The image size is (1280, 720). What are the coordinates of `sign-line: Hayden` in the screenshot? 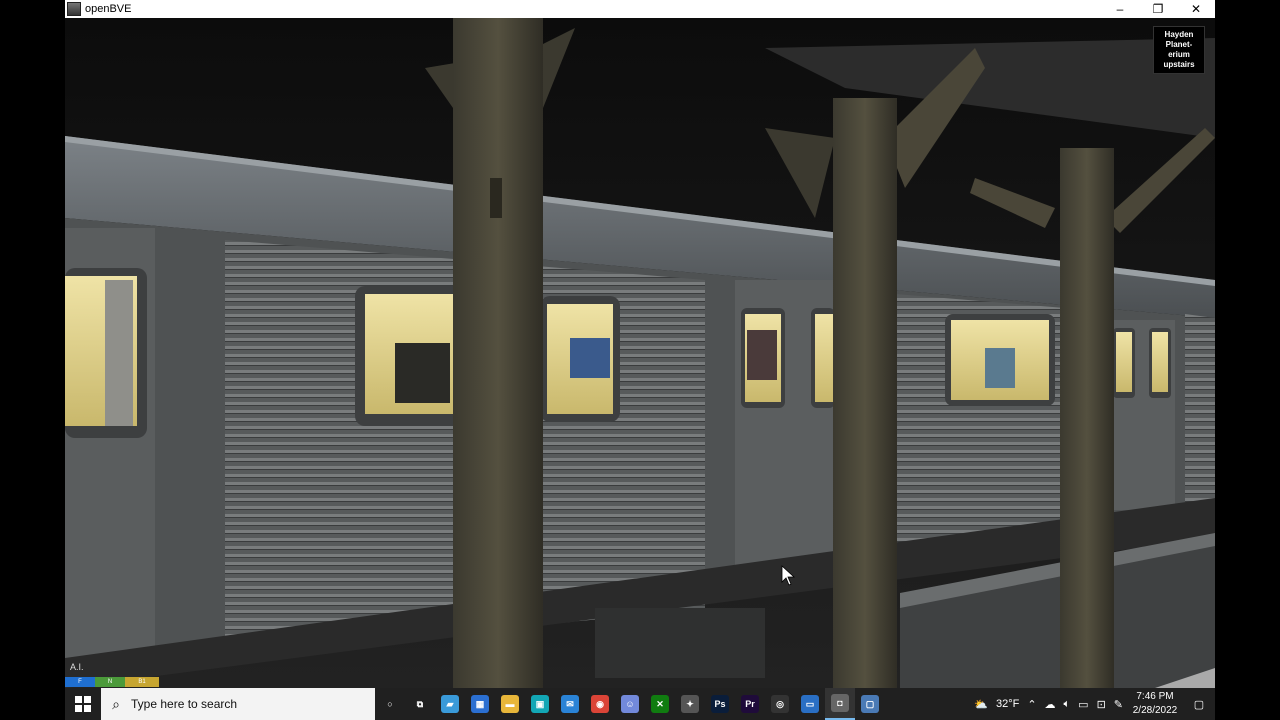 It's located at (1179, 34).